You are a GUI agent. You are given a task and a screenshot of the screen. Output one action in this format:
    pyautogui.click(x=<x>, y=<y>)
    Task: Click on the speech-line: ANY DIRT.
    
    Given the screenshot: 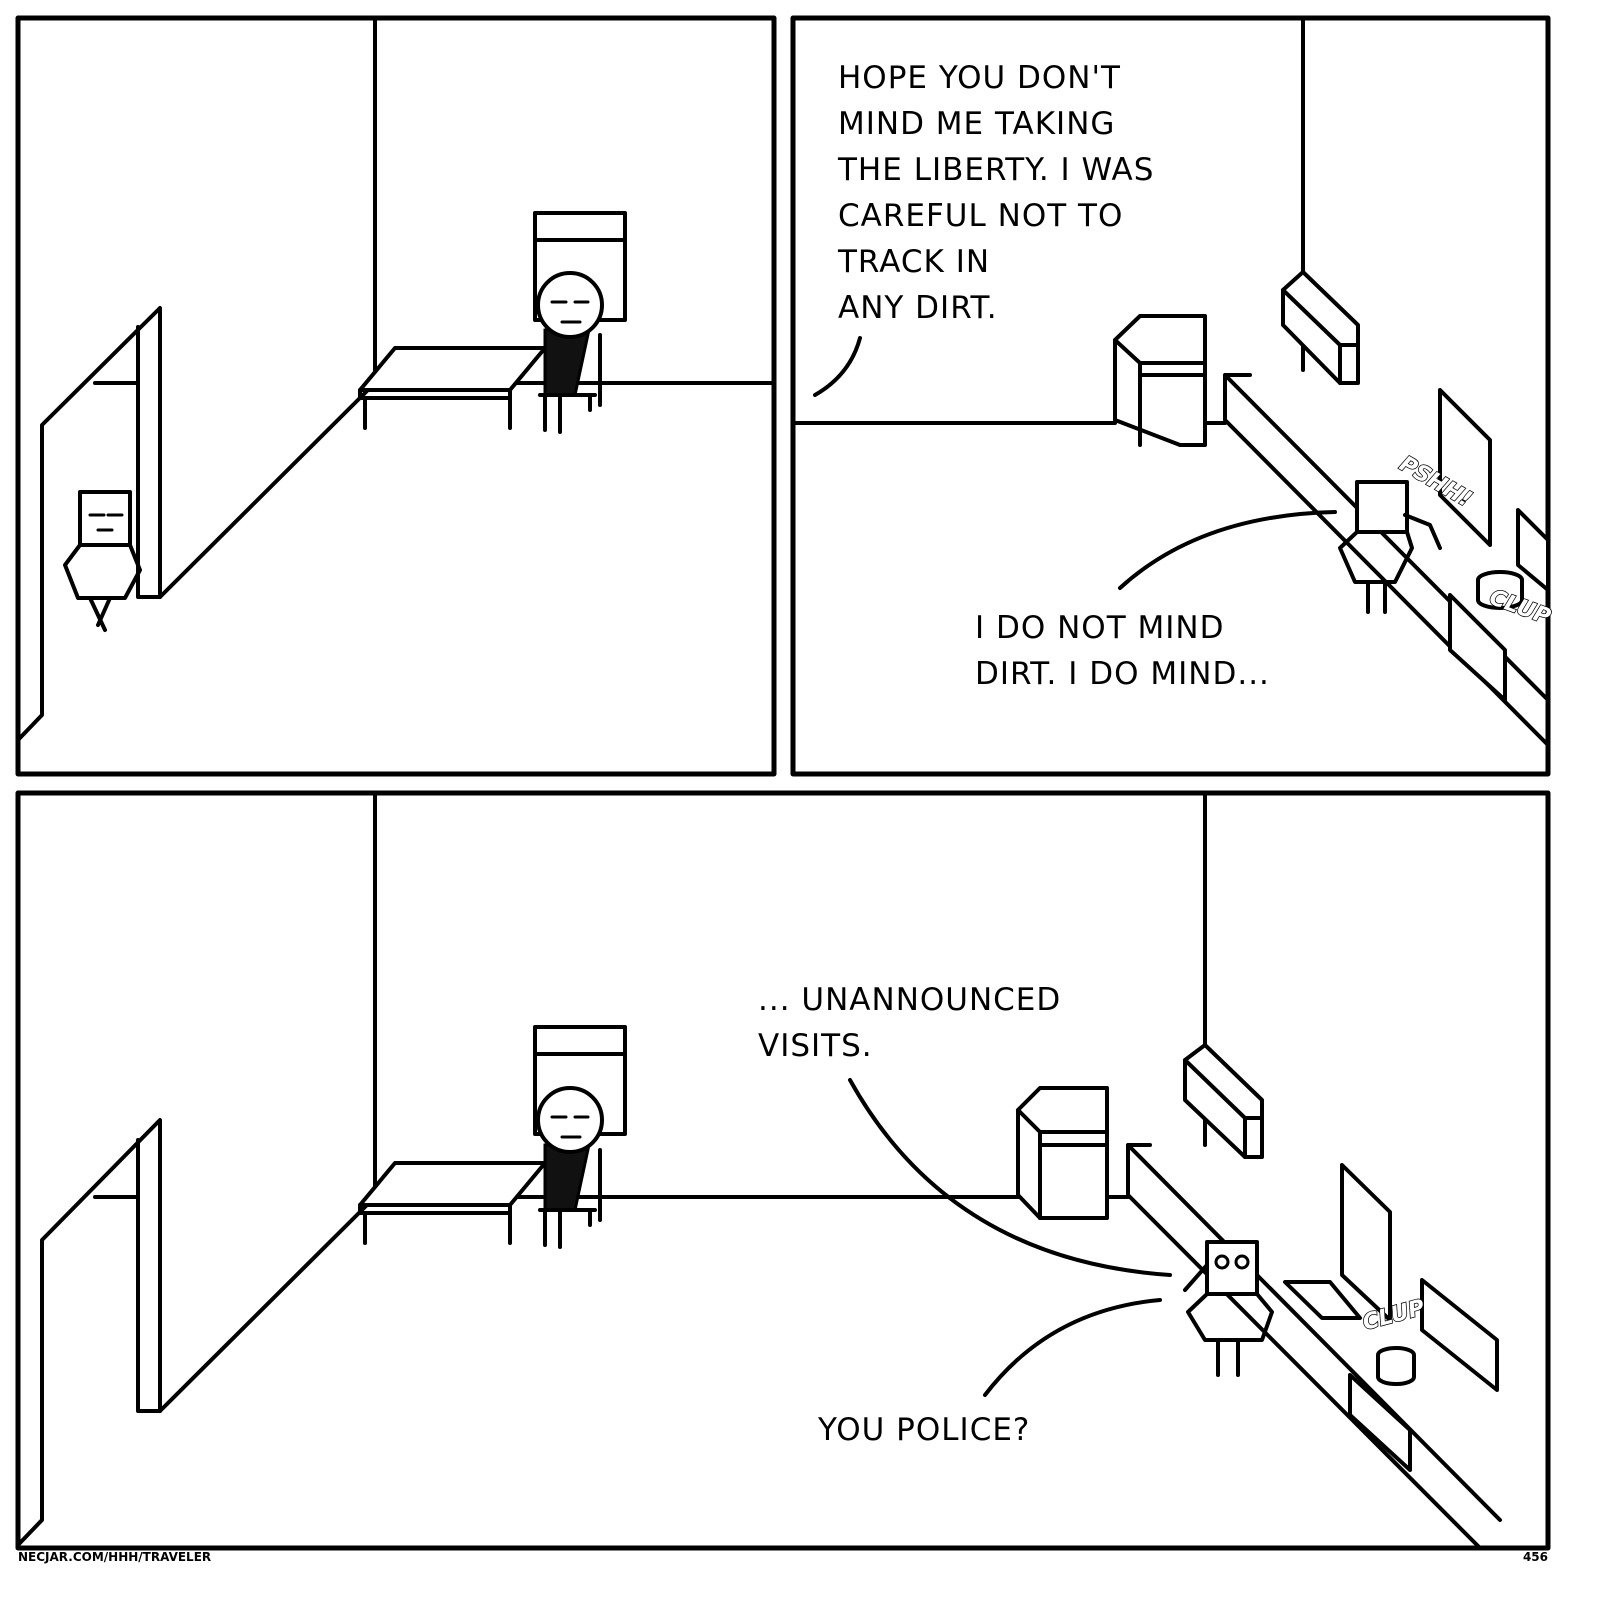 What is the action you would take?
    pyautogui.click(x=918, y=308)
    